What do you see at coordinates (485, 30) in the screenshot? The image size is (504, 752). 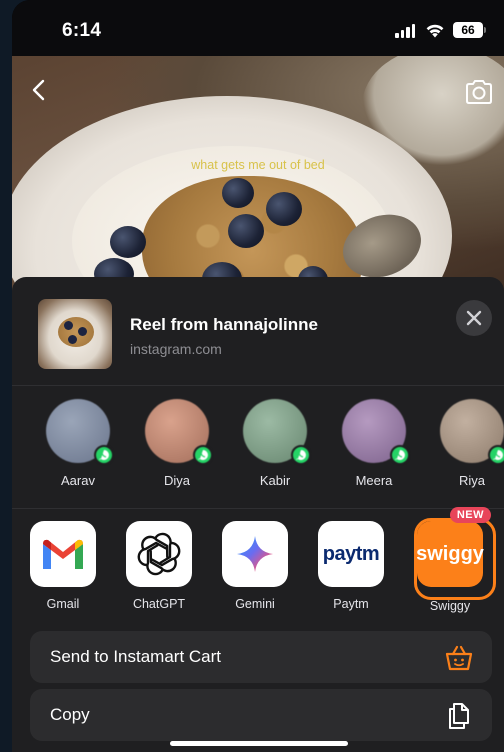 I see `battery-tip` at bounding box center [485, 30].